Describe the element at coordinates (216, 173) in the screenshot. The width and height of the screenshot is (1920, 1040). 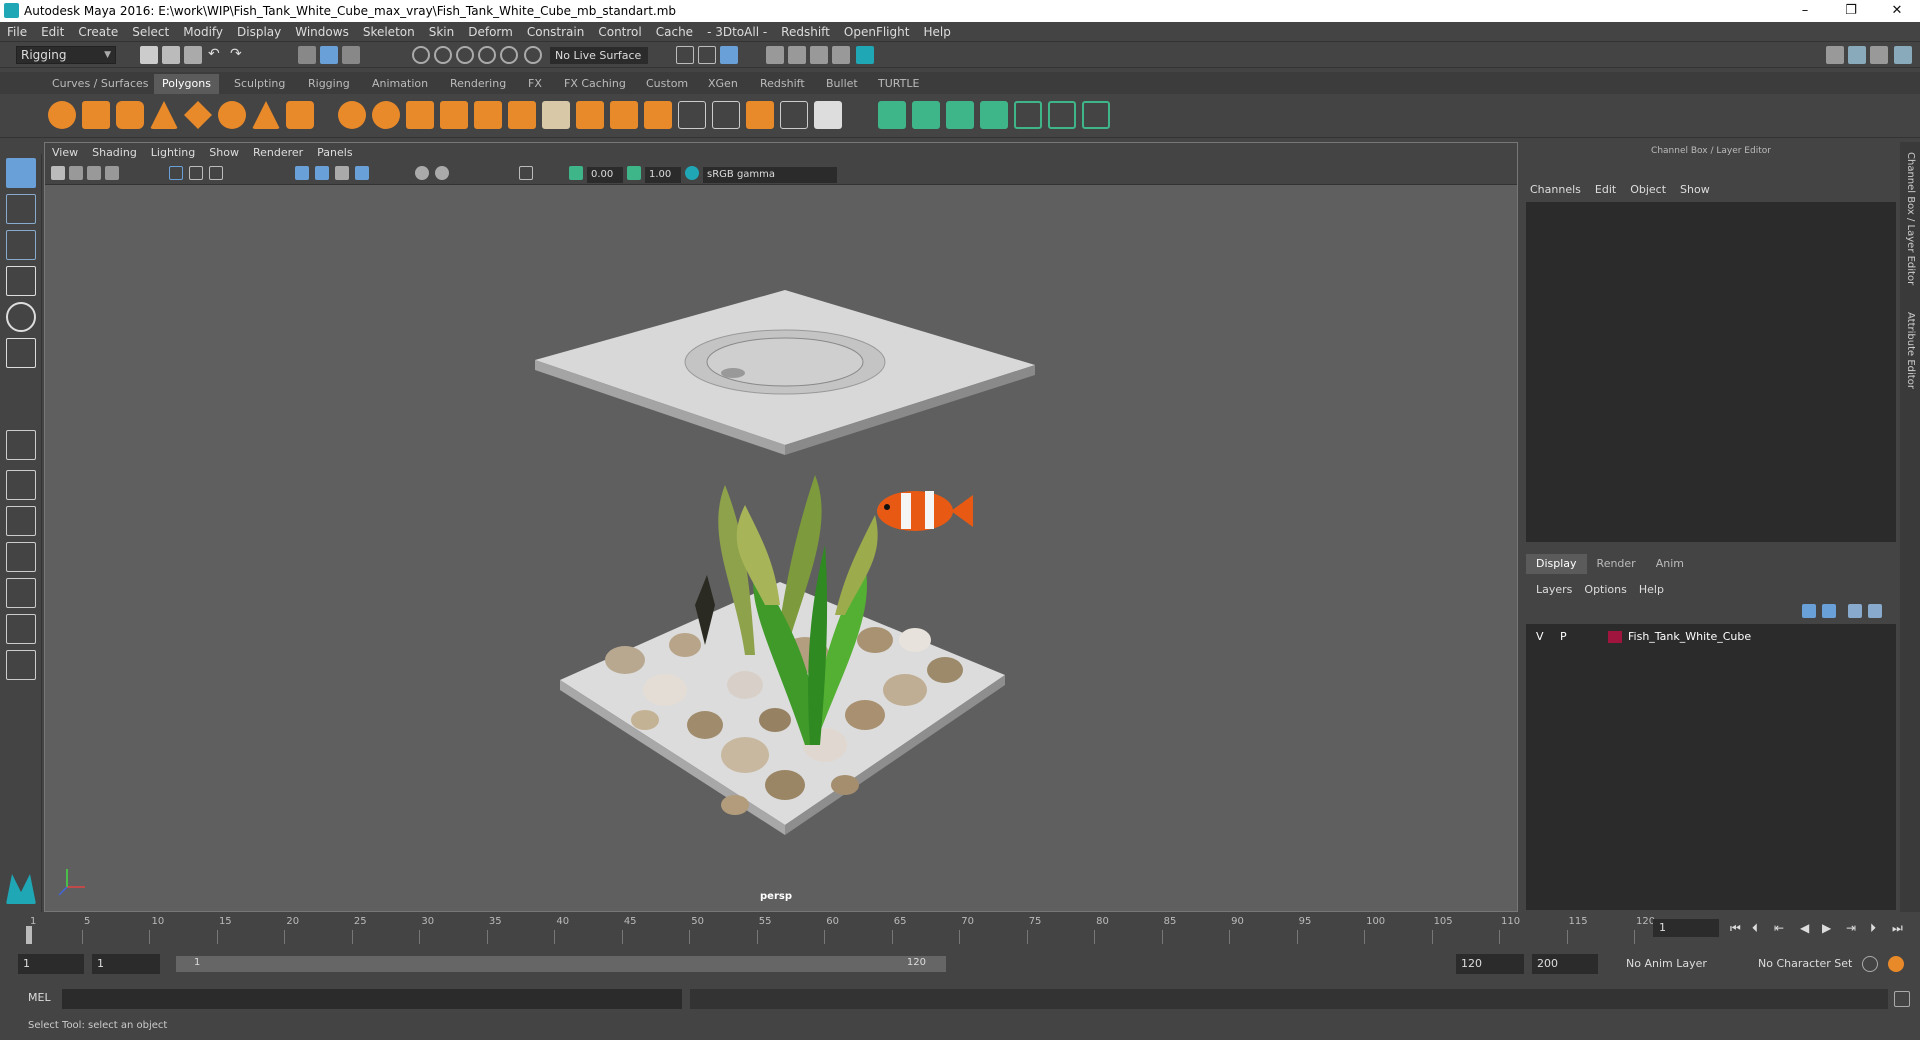
I see `resolution-gate-icon` at that location.